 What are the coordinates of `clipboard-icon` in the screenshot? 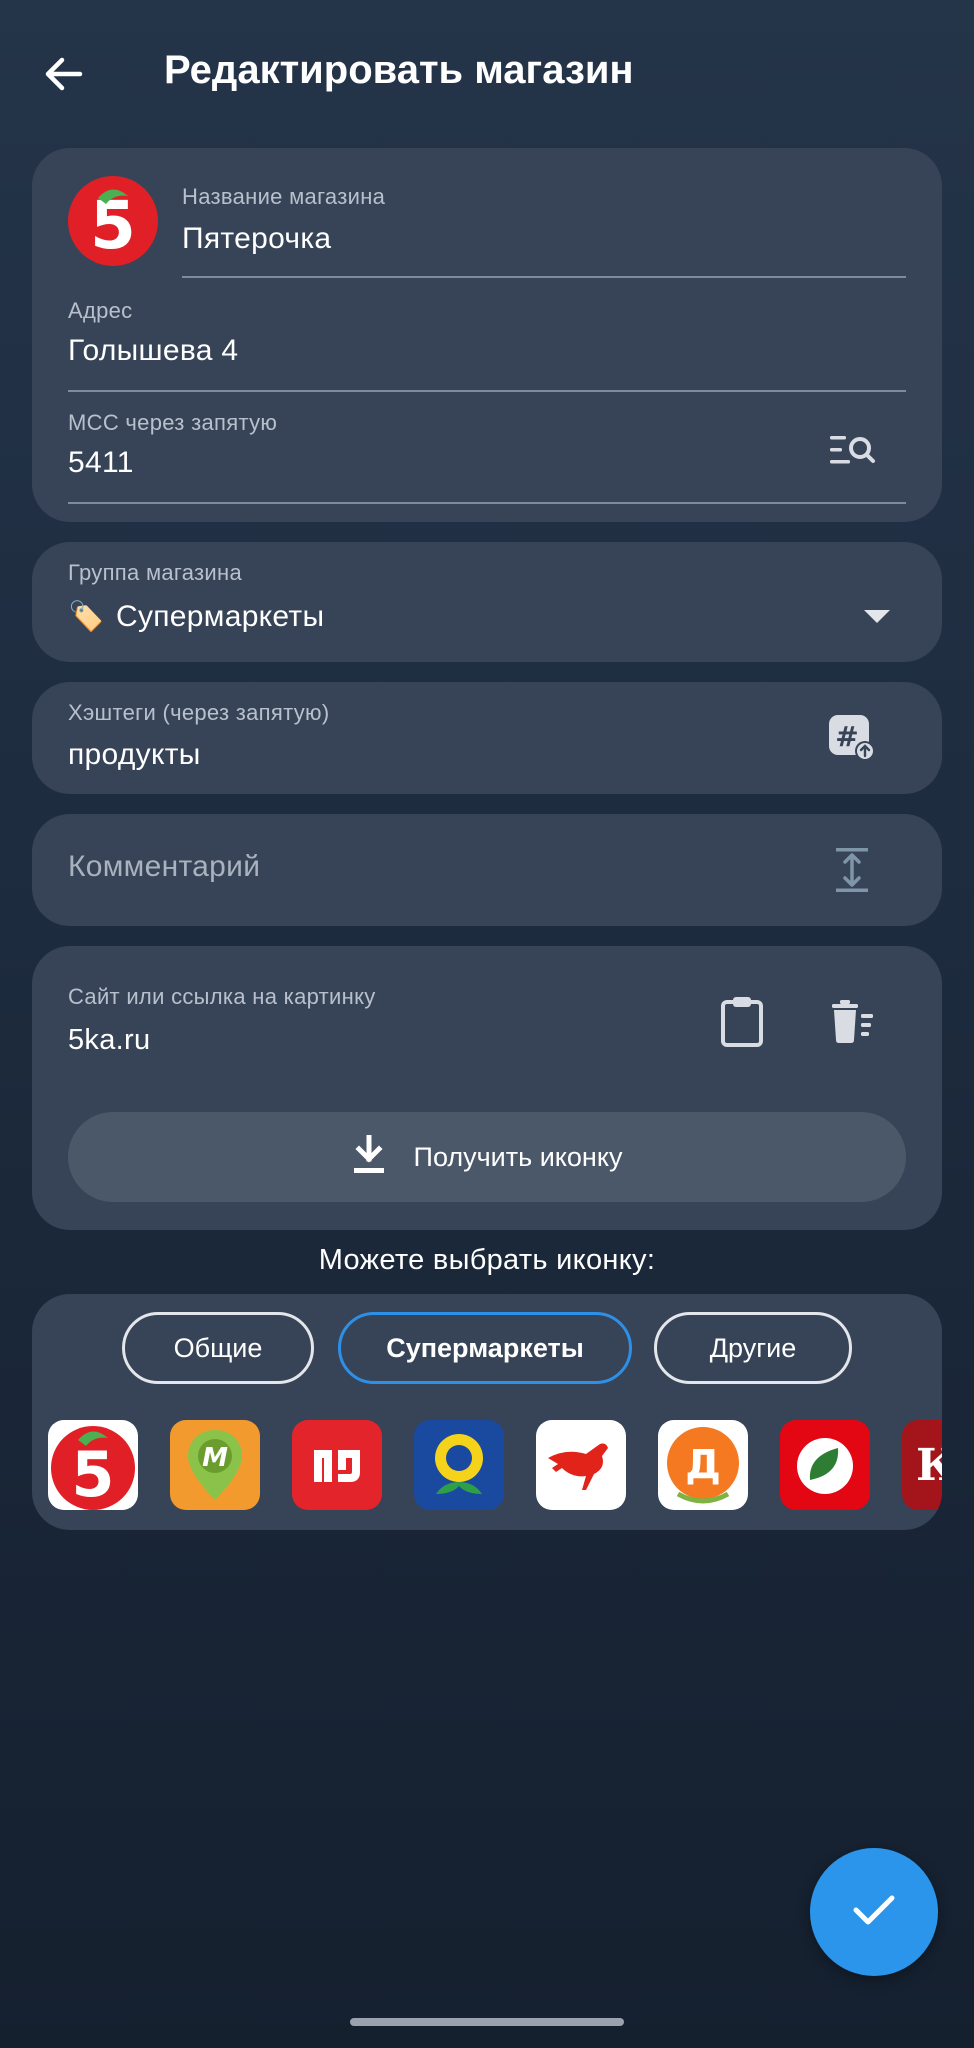 It's located at (742, 1022).